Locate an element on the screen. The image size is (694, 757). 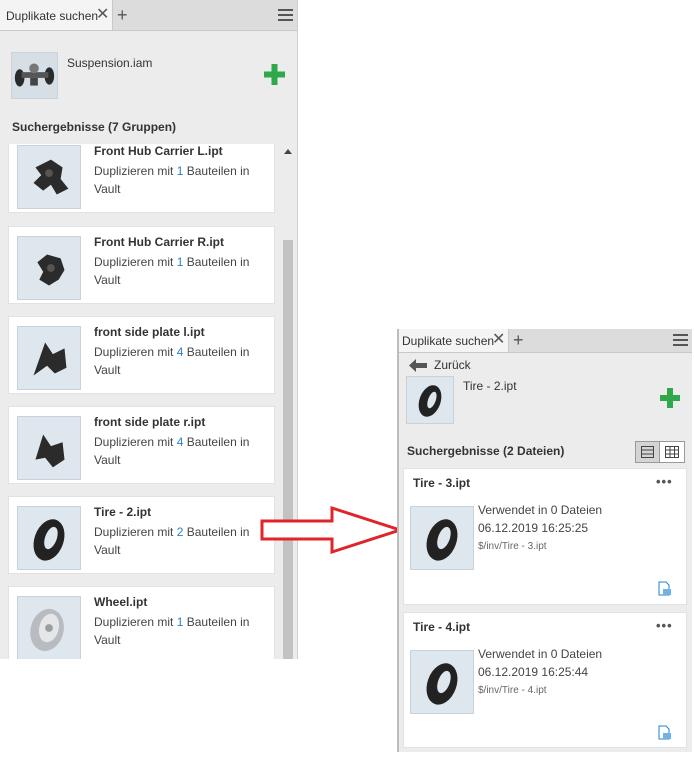
assembly-thumbnail is located at coordinates (34, 75).